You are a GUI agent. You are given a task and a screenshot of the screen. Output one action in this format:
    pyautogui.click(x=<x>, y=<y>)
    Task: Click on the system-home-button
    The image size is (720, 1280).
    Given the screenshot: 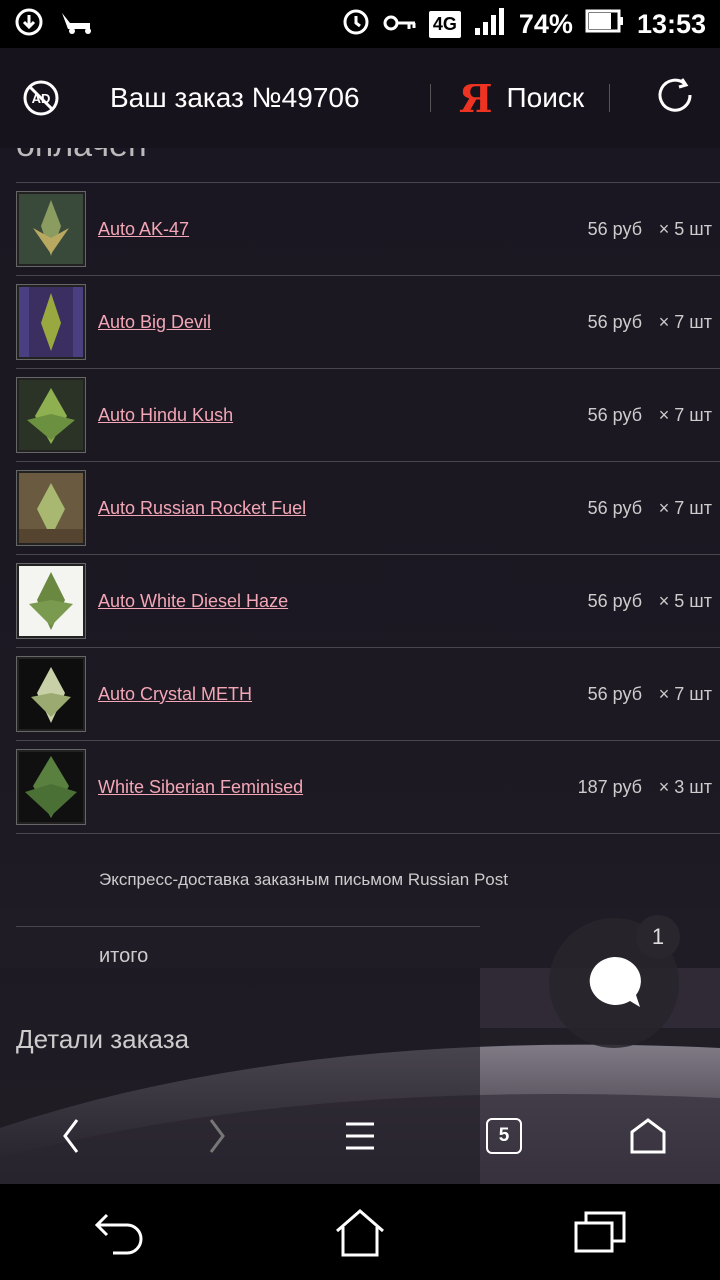 What is the action you would take?
    pyautogui.click(x=360, y=1232)
    